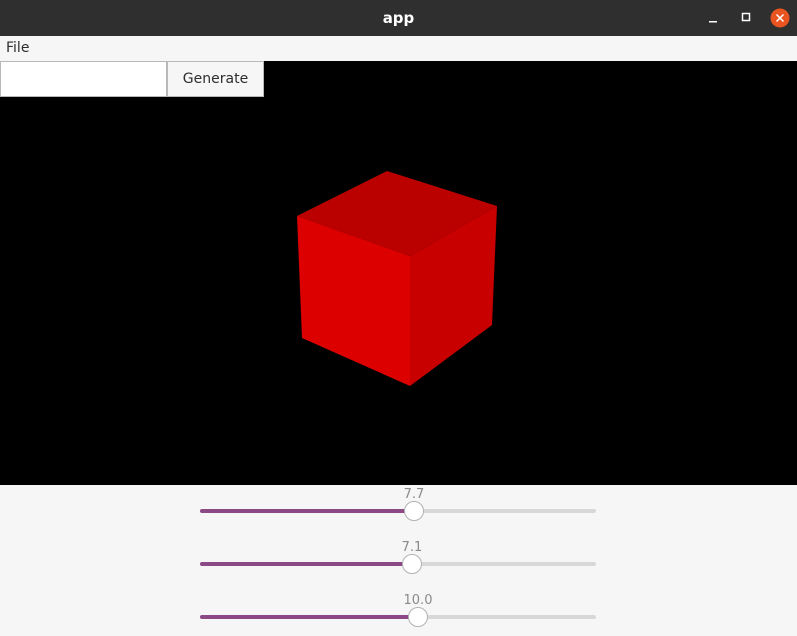  What do you see at coordinates (412, 564) in the screenshot?
I see `slider-2-handle` at bounding box center [412, 564].